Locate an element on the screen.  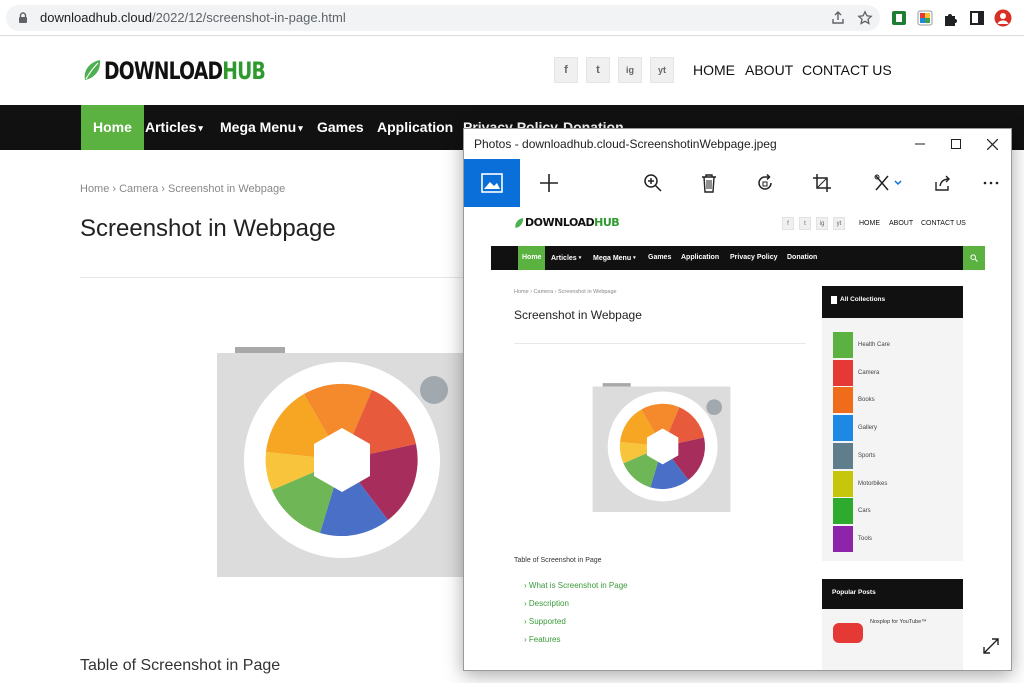
close-button is located at coordinates (992, 144).